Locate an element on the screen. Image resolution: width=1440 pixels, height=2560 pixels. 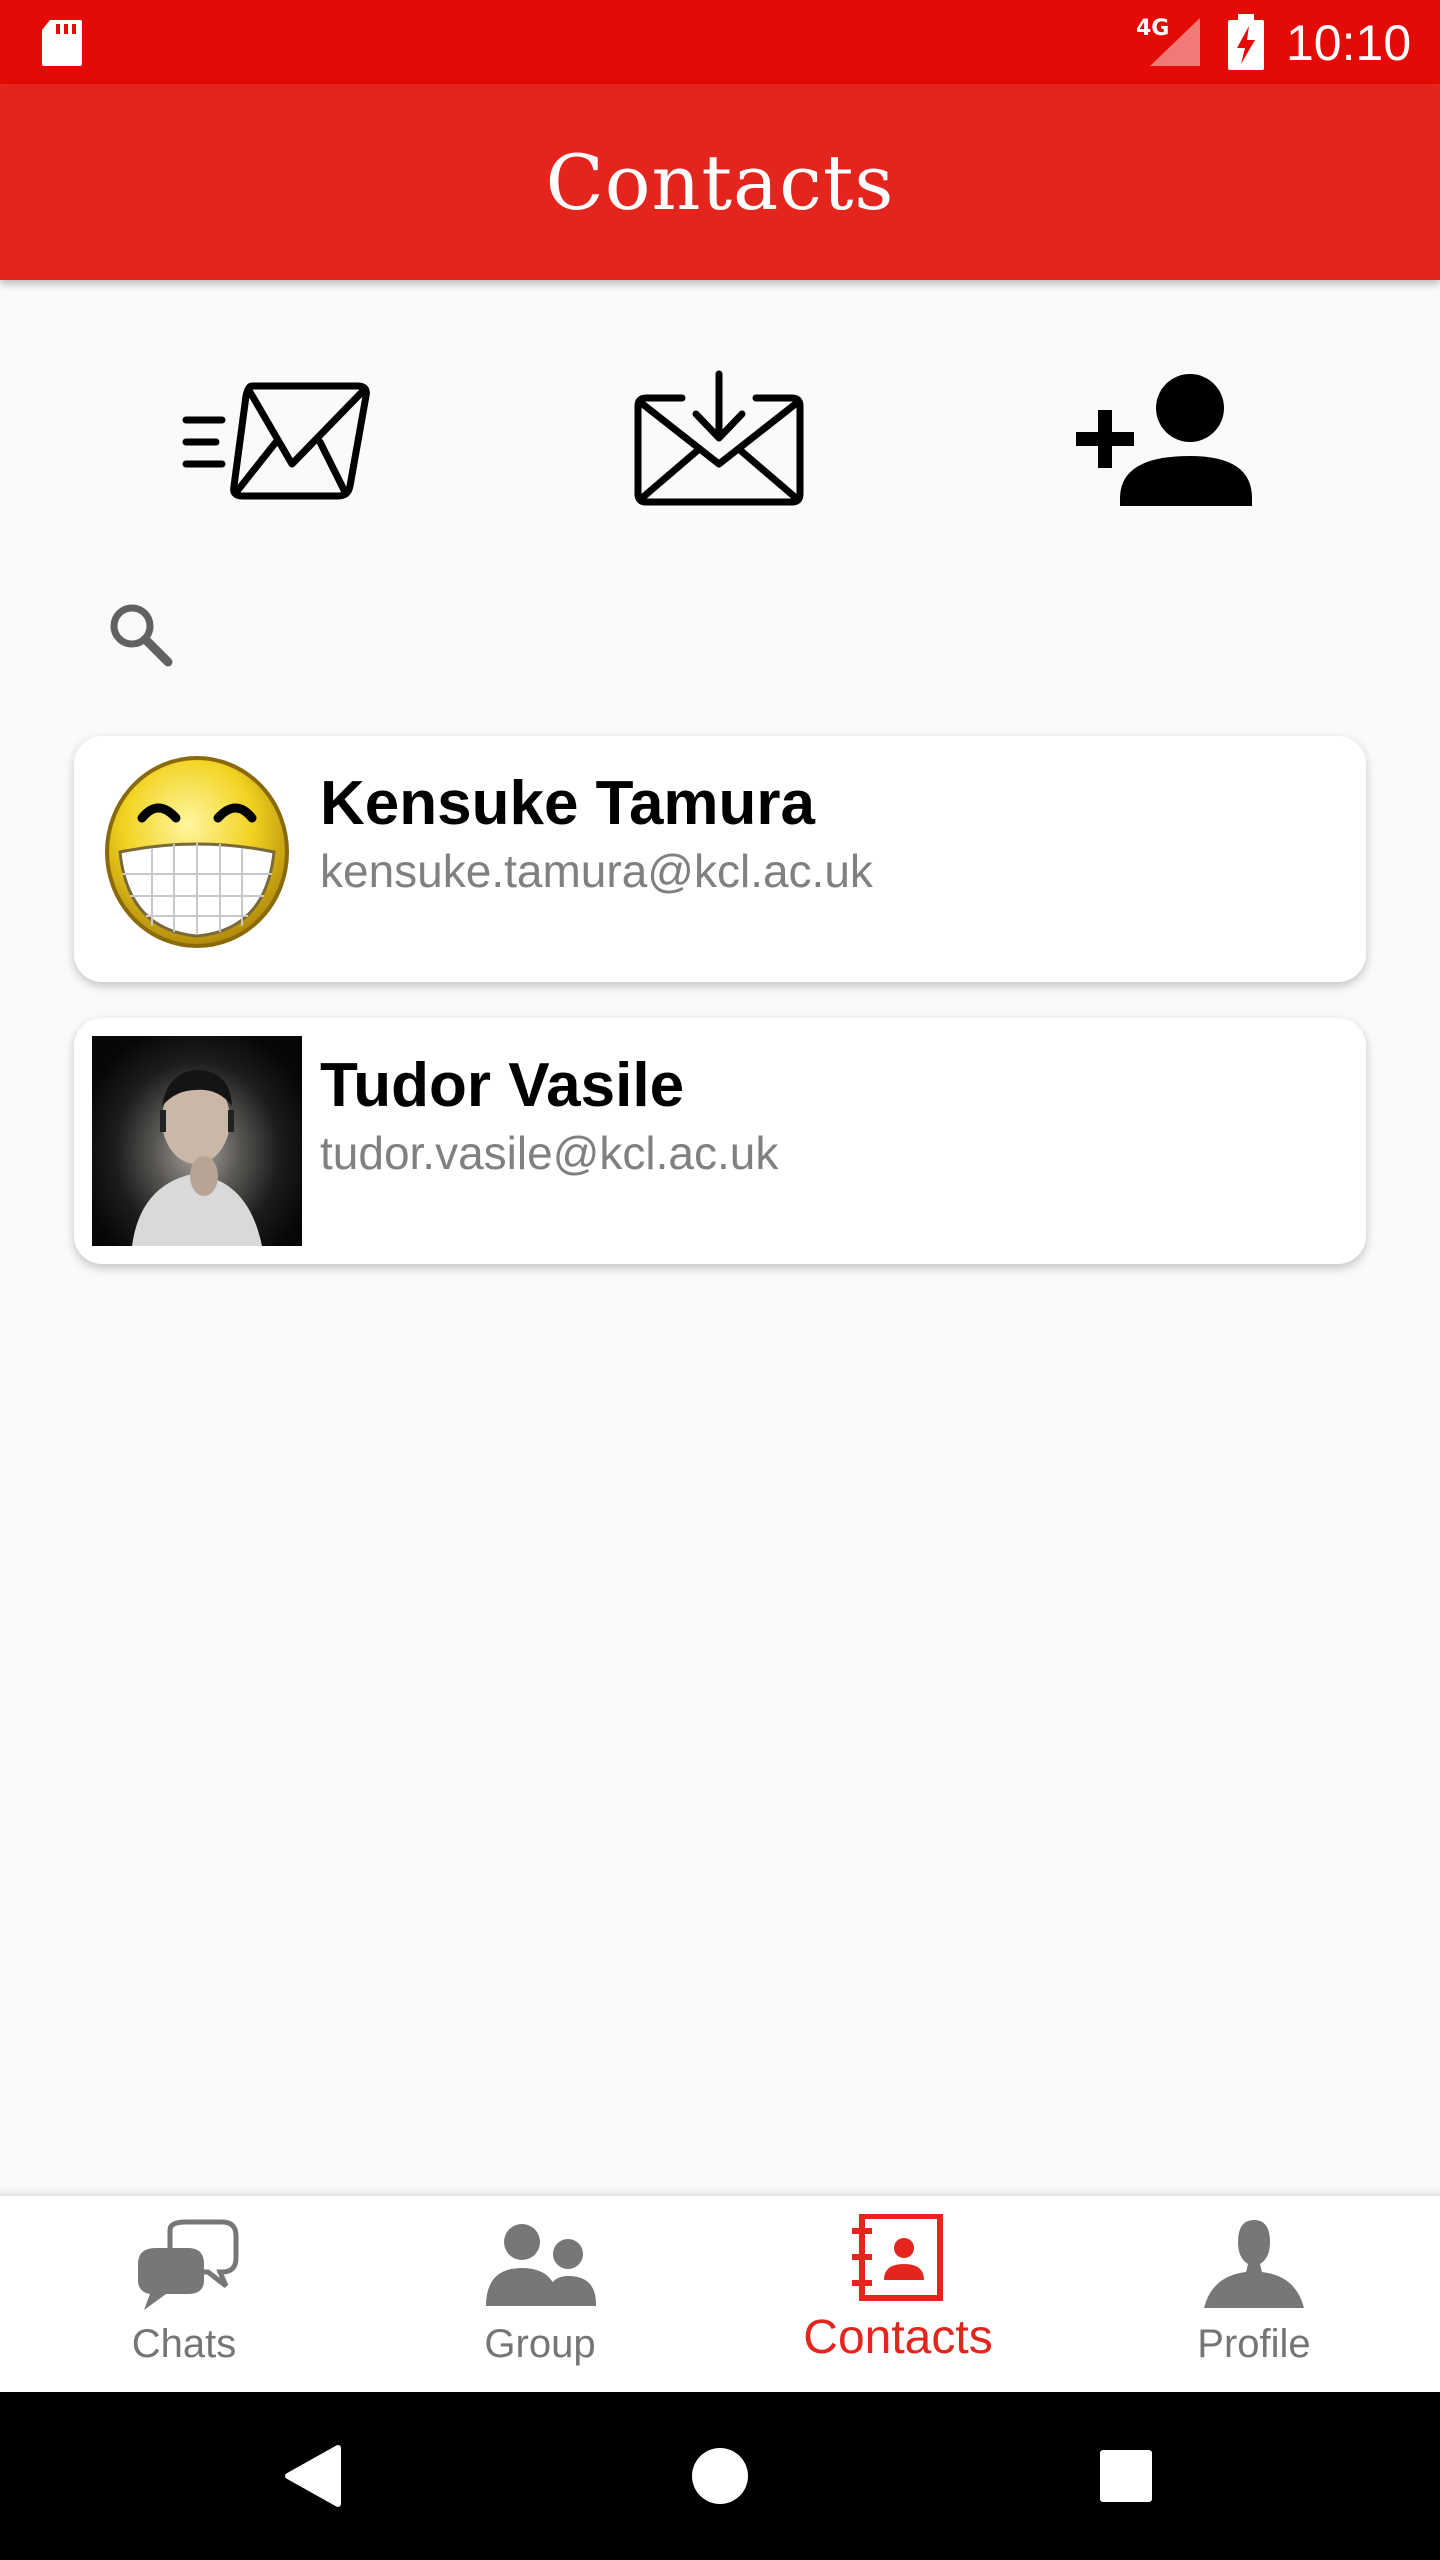
nav-label: Chats is located at coordinates (184, 2344).